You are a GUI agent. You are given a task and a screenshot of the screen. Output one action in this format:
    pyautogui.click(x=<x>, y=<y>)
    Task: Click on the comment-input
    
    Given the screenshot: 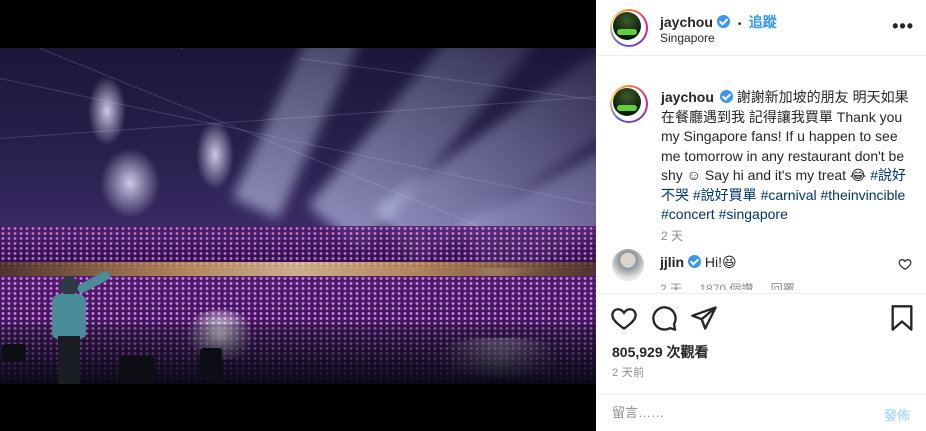 What is the action you would take?
    pyautogui.click(x=732, y=412)
    